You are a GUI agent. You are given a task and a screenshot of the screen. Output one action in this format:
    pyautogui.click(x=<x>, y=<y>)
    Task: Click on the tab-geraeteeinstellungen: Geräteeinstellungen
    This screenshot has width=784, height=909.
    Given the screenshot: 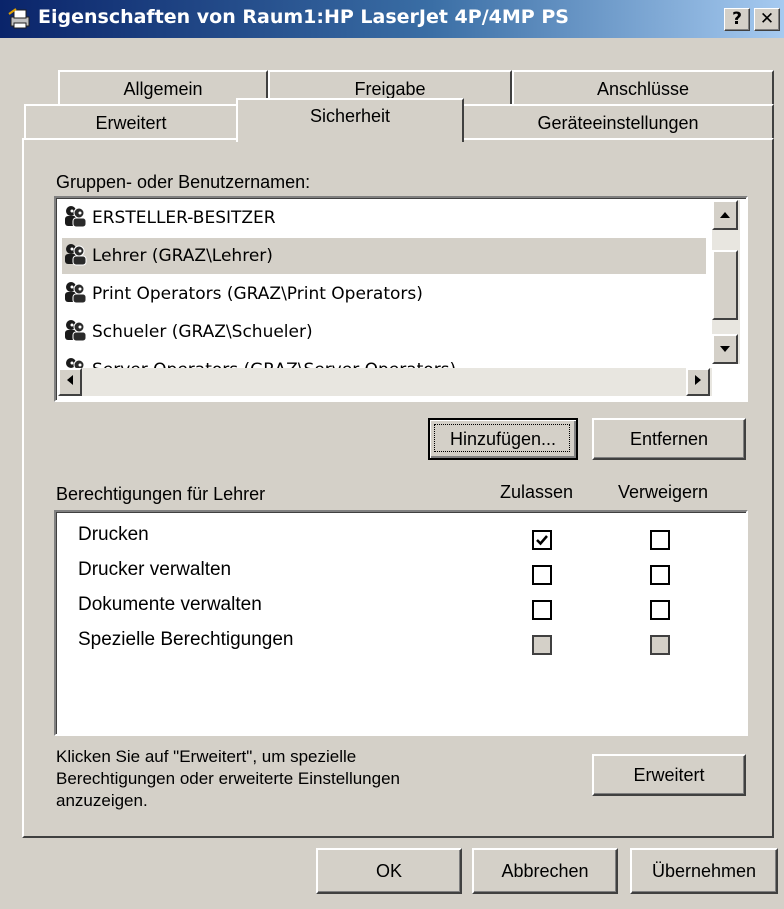 What is the action you would take?
    pyautogui.click(x=618, y=122)
    